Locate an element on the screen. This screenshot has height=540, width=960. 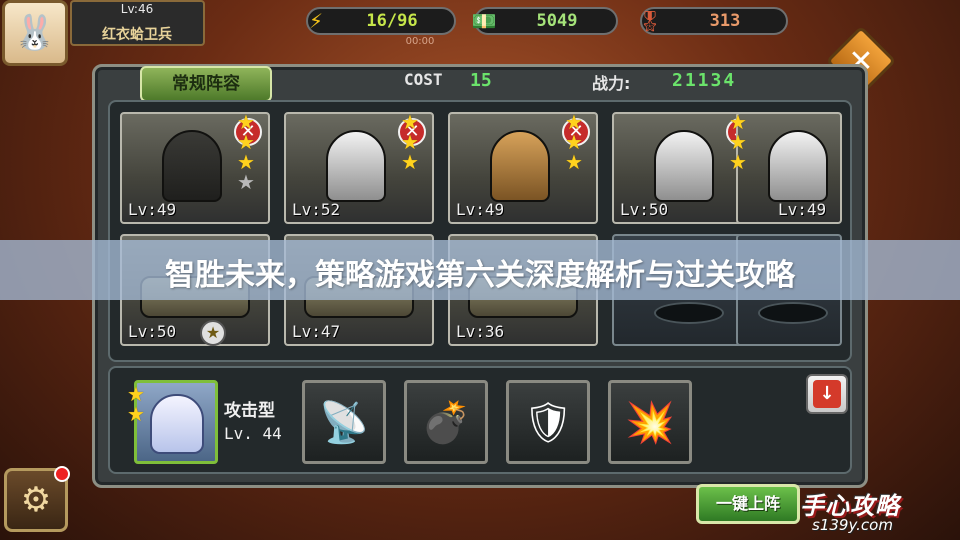
medal-value: 313 is located at coordinates (725, 21).